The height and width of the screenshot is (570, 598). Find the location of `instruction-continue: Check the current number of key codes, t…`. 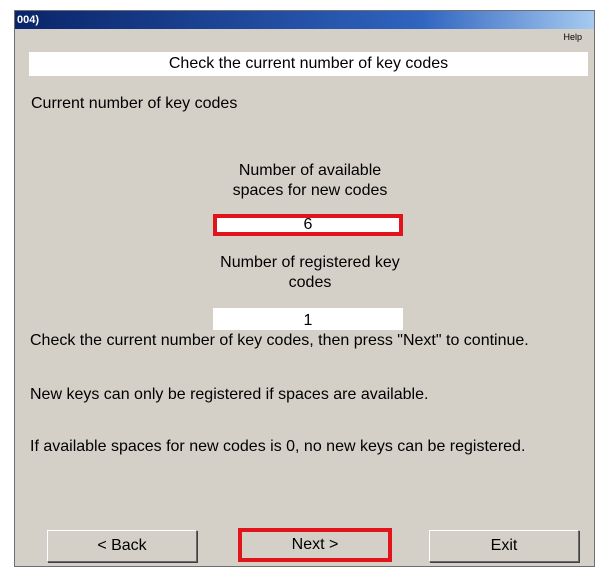

instruction-continue: Check the current number of key codes, t… is located at coordinates (279, 340).